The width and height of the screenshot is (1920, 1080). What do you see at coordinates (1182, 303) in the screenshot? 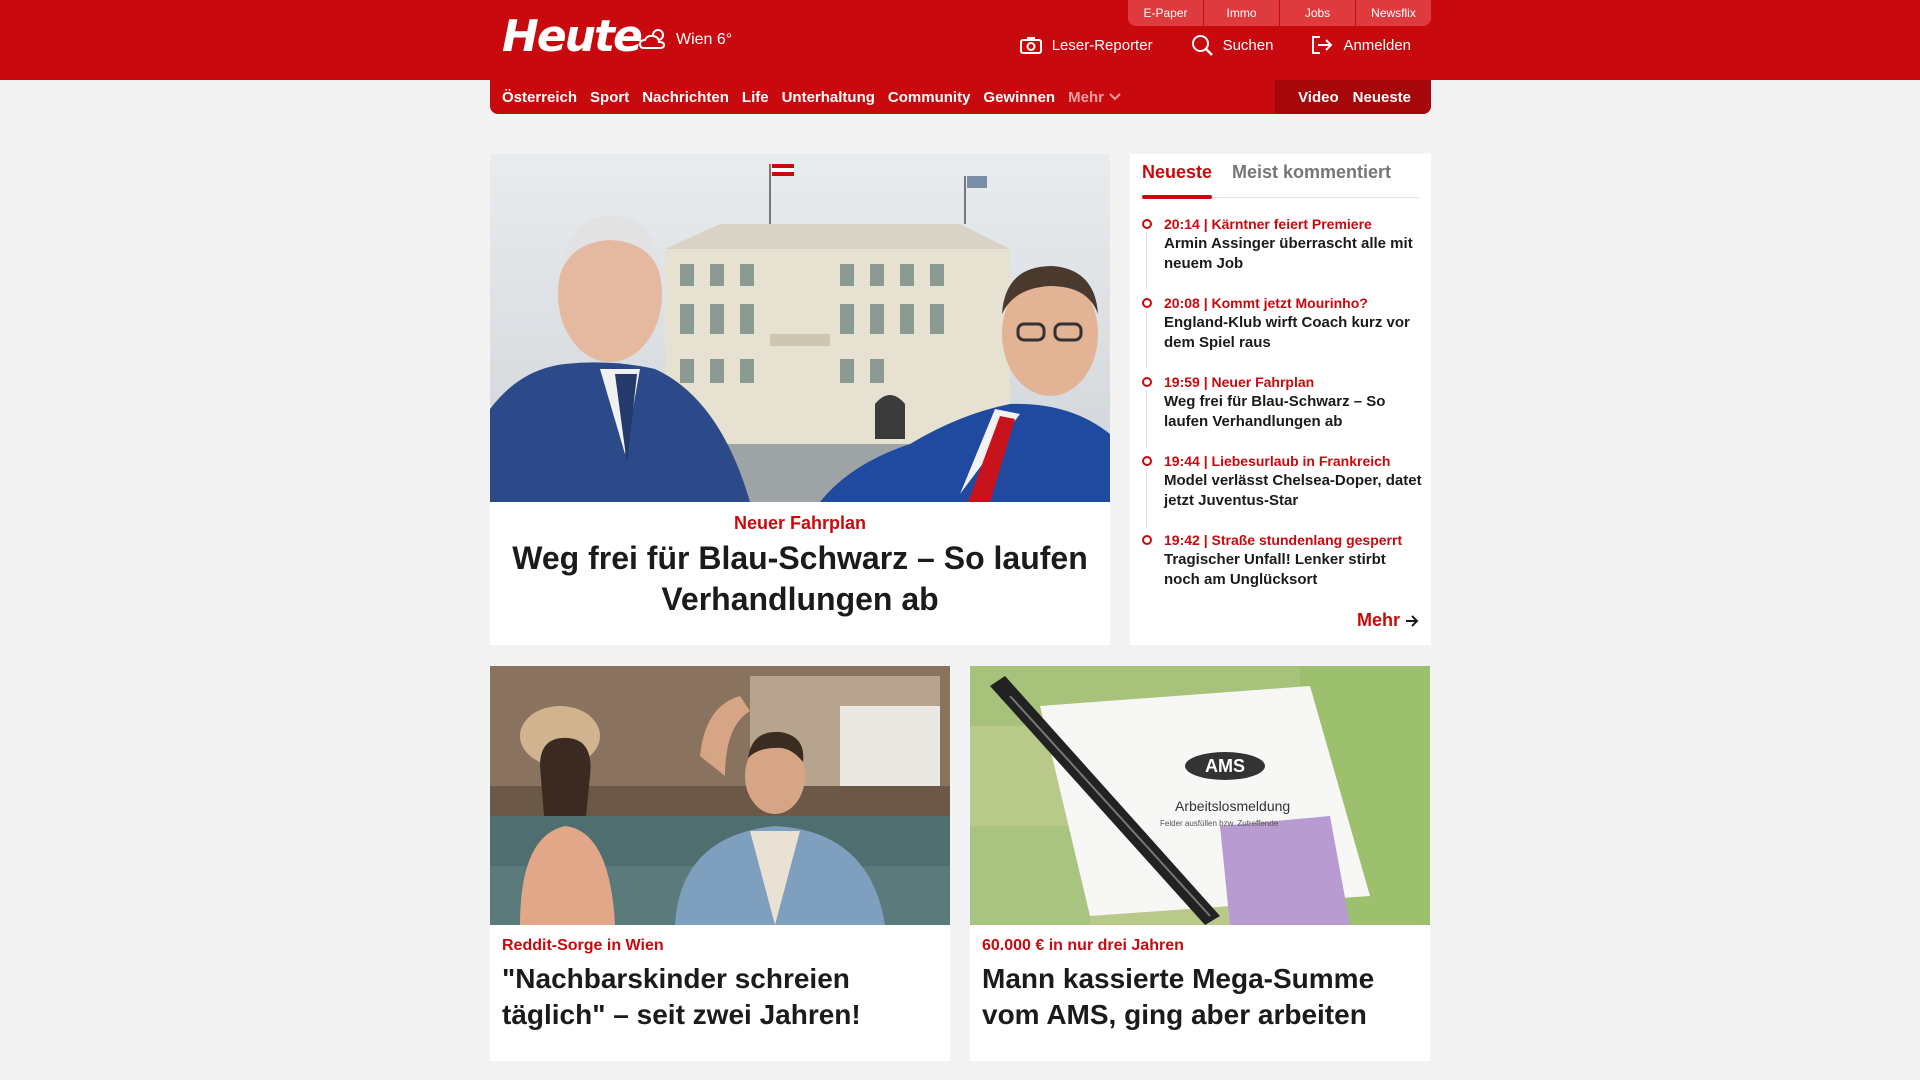
I see `news-time: 20:08` at bounding box center [1182, 303].